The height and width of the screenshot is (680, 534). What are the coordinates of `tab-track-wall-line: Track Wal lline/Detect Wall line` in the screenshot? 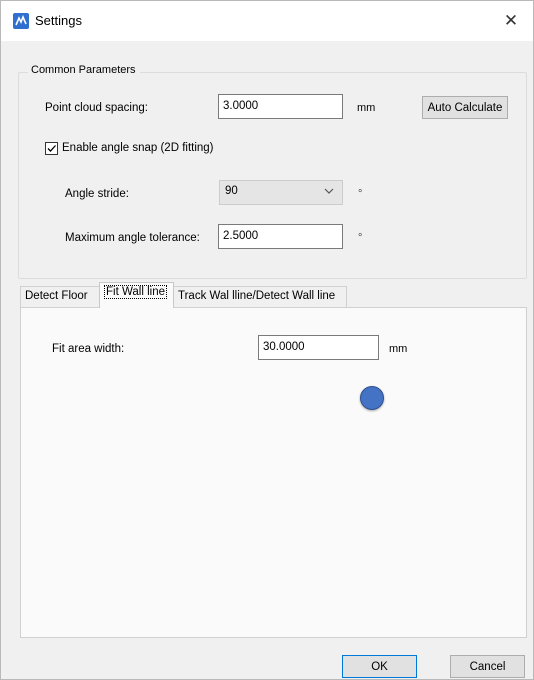 It's located at (260, 296).